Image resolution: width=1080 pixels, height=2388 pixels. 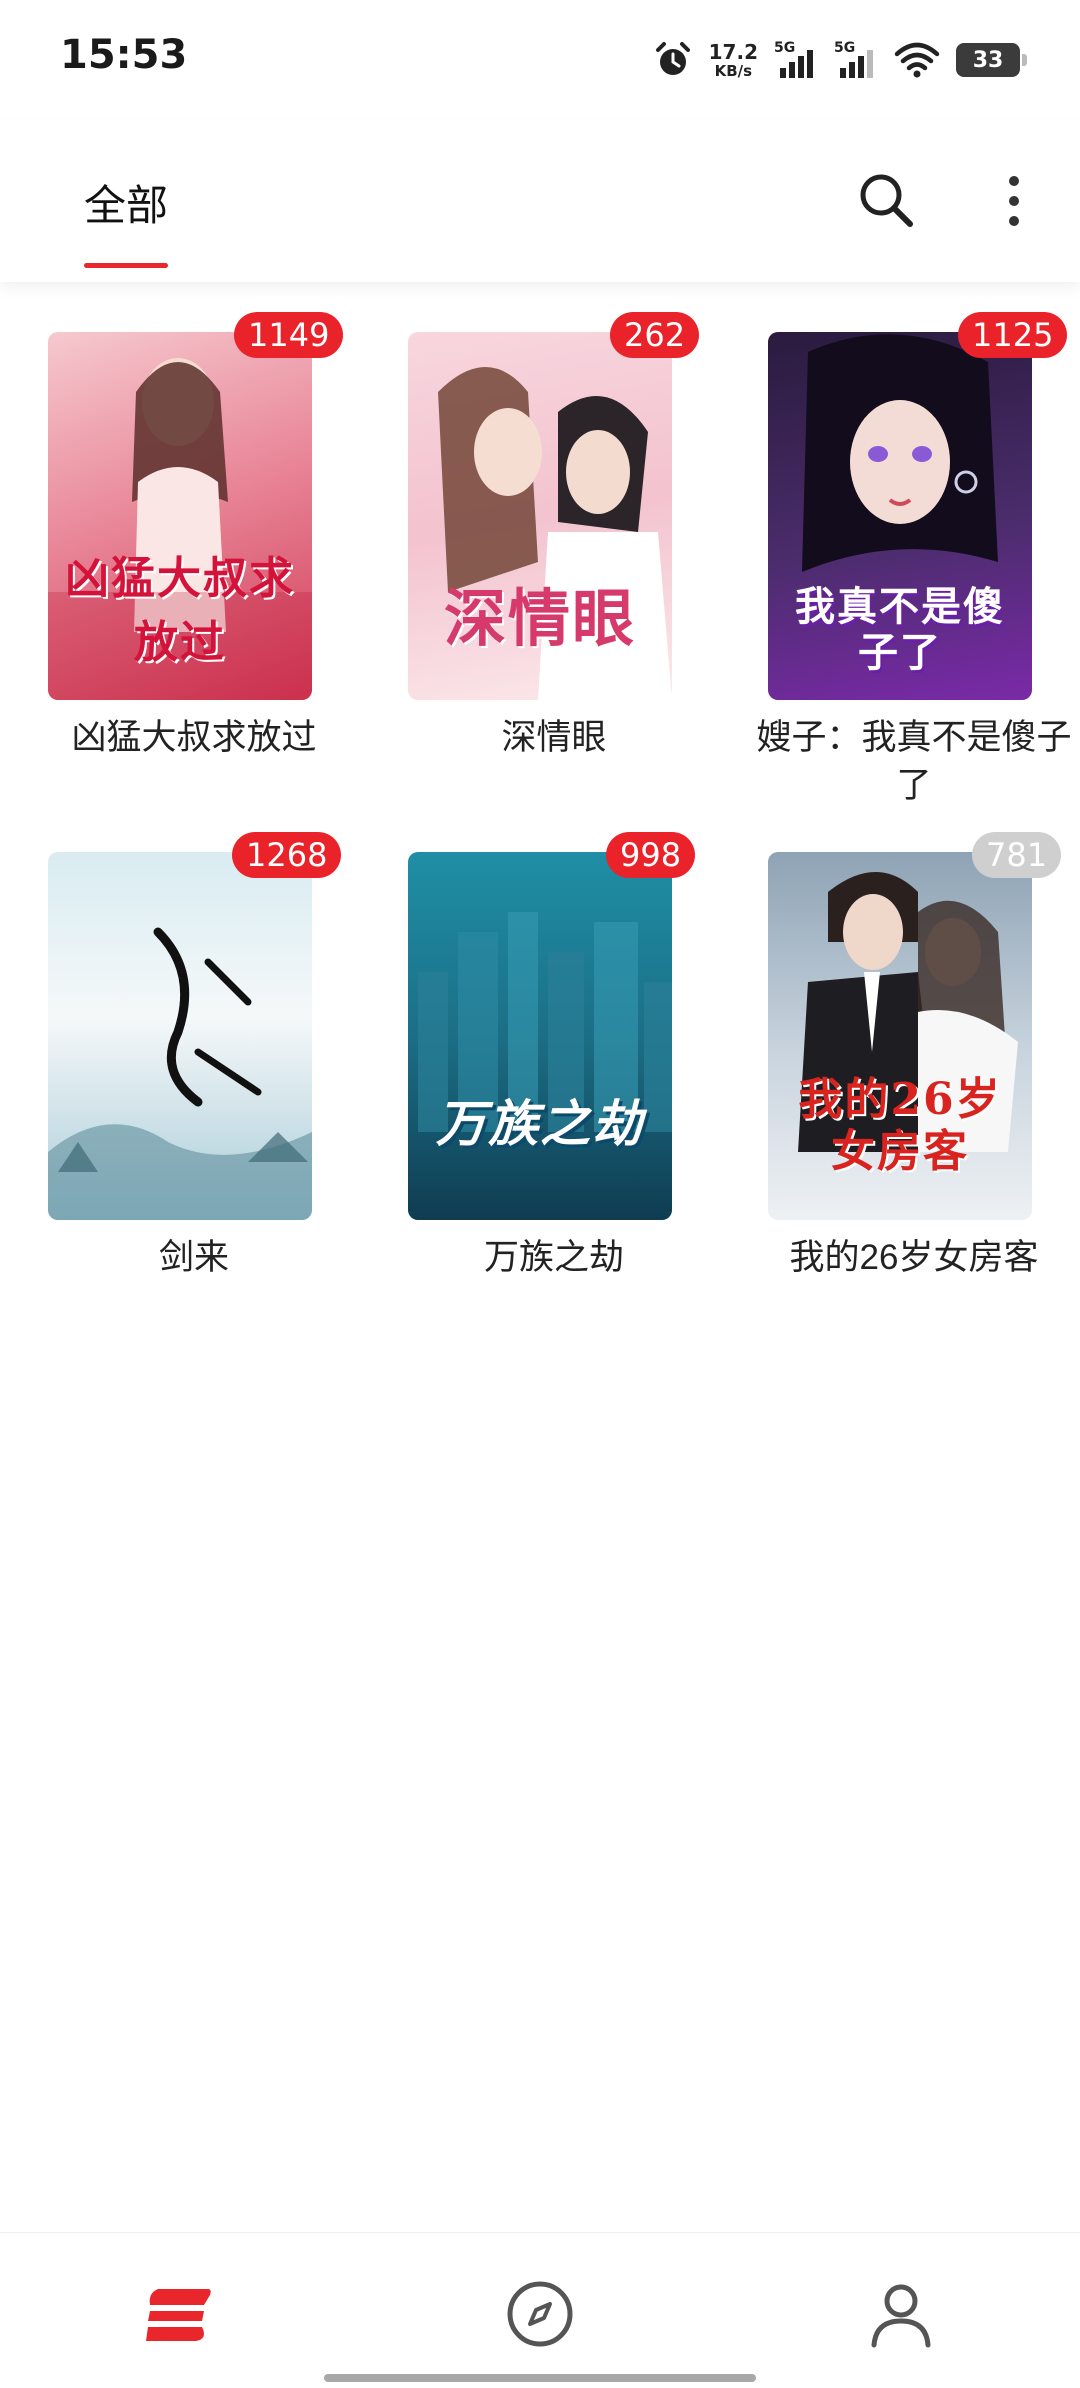 I want to click on tab-indicator, so click(x=126, y=265).